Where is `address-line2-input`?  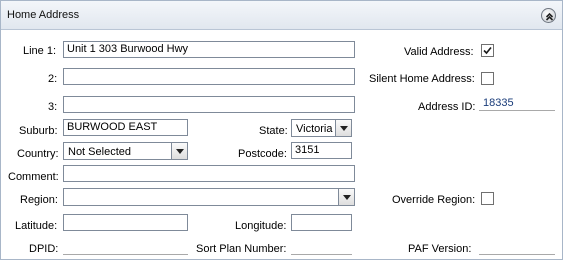
address-line2-input is located at coordinates (209, 76).